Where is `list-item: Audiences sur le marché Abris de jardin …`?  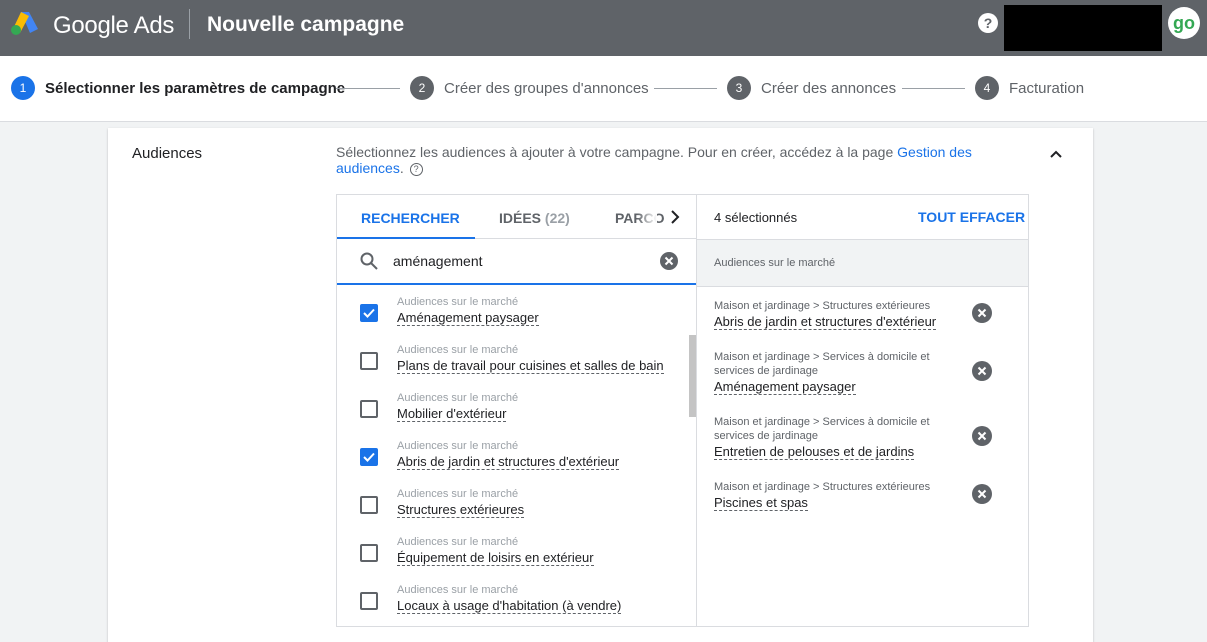
list-item: Audiences sur le marché Abris de jardin … is located at coordinates (513, 457).